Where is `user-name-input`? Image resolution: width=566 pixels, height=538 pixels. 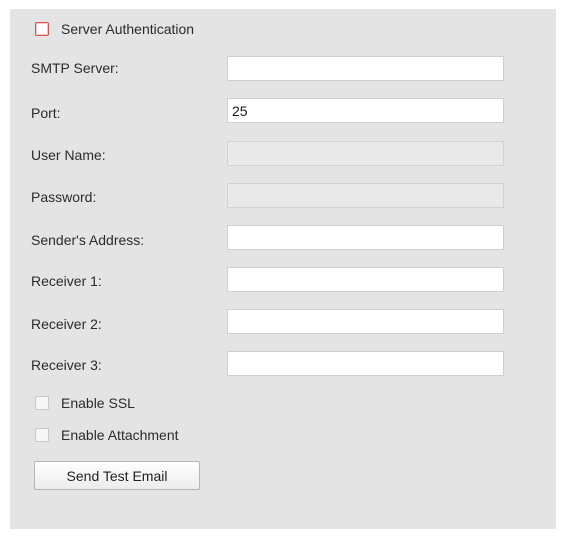 user-name-input is located at coordinates (365, 153).